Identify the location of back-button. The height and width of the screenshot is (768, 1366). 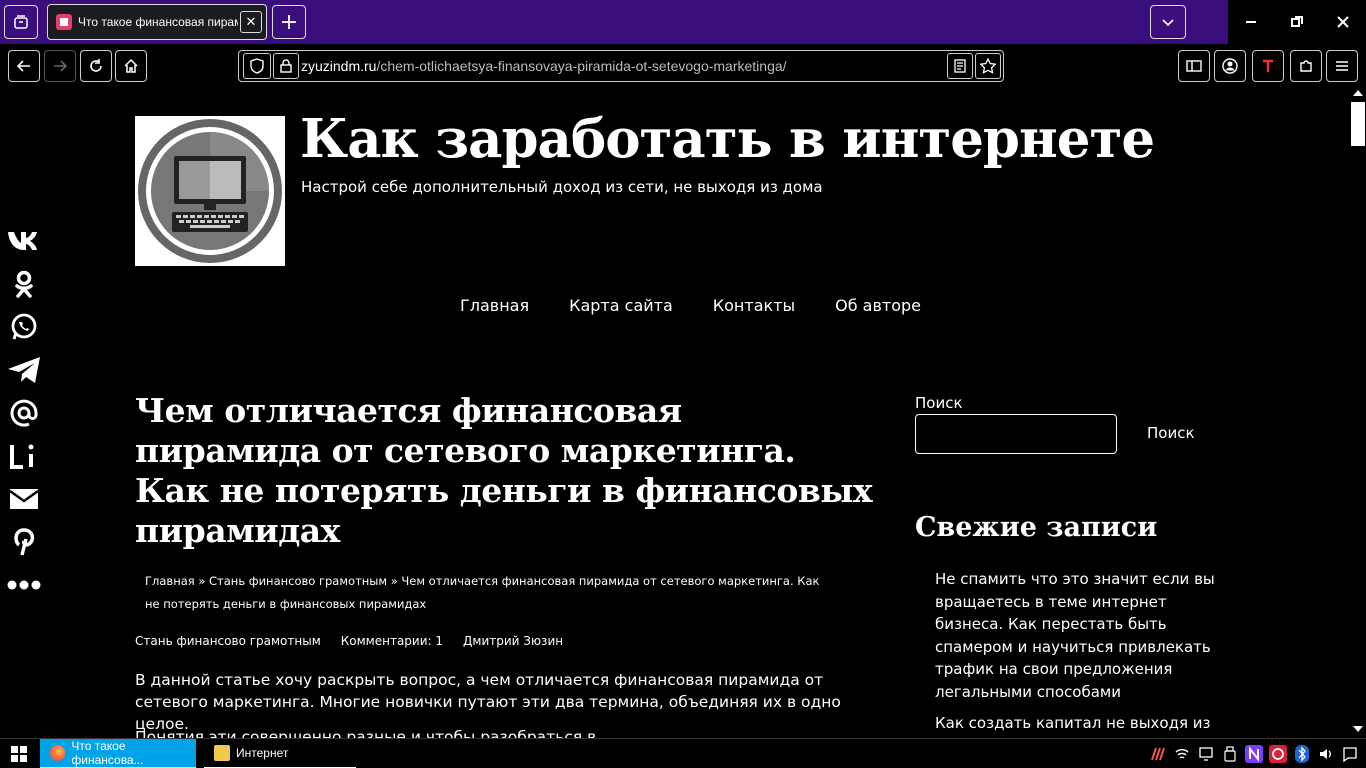
(24, 66).